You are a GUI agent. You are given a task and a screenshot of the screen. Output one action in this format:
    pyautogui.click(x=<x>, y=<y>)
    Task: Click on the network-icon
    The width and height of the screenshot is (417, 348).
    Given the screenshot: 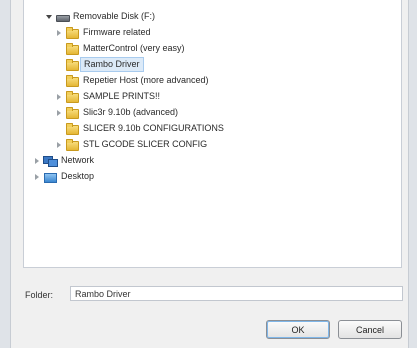 What is the action you would take?
    pyautogui.click(x=50, y=160)
    